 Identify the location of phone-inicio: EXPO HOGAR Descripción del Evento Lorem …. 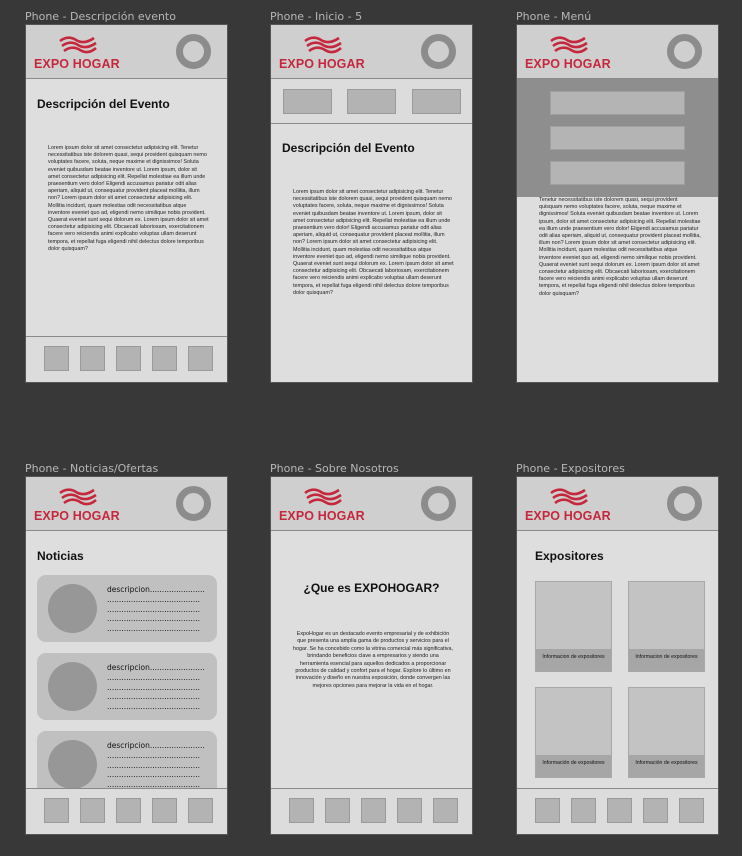
(371, 203).